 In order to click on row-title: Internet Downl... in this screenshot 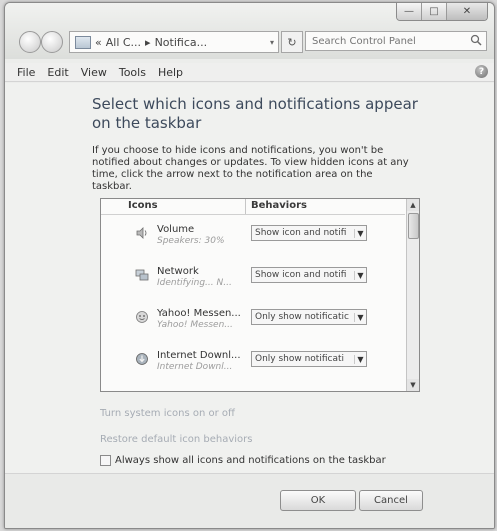, I will do `click(199, 355)`.